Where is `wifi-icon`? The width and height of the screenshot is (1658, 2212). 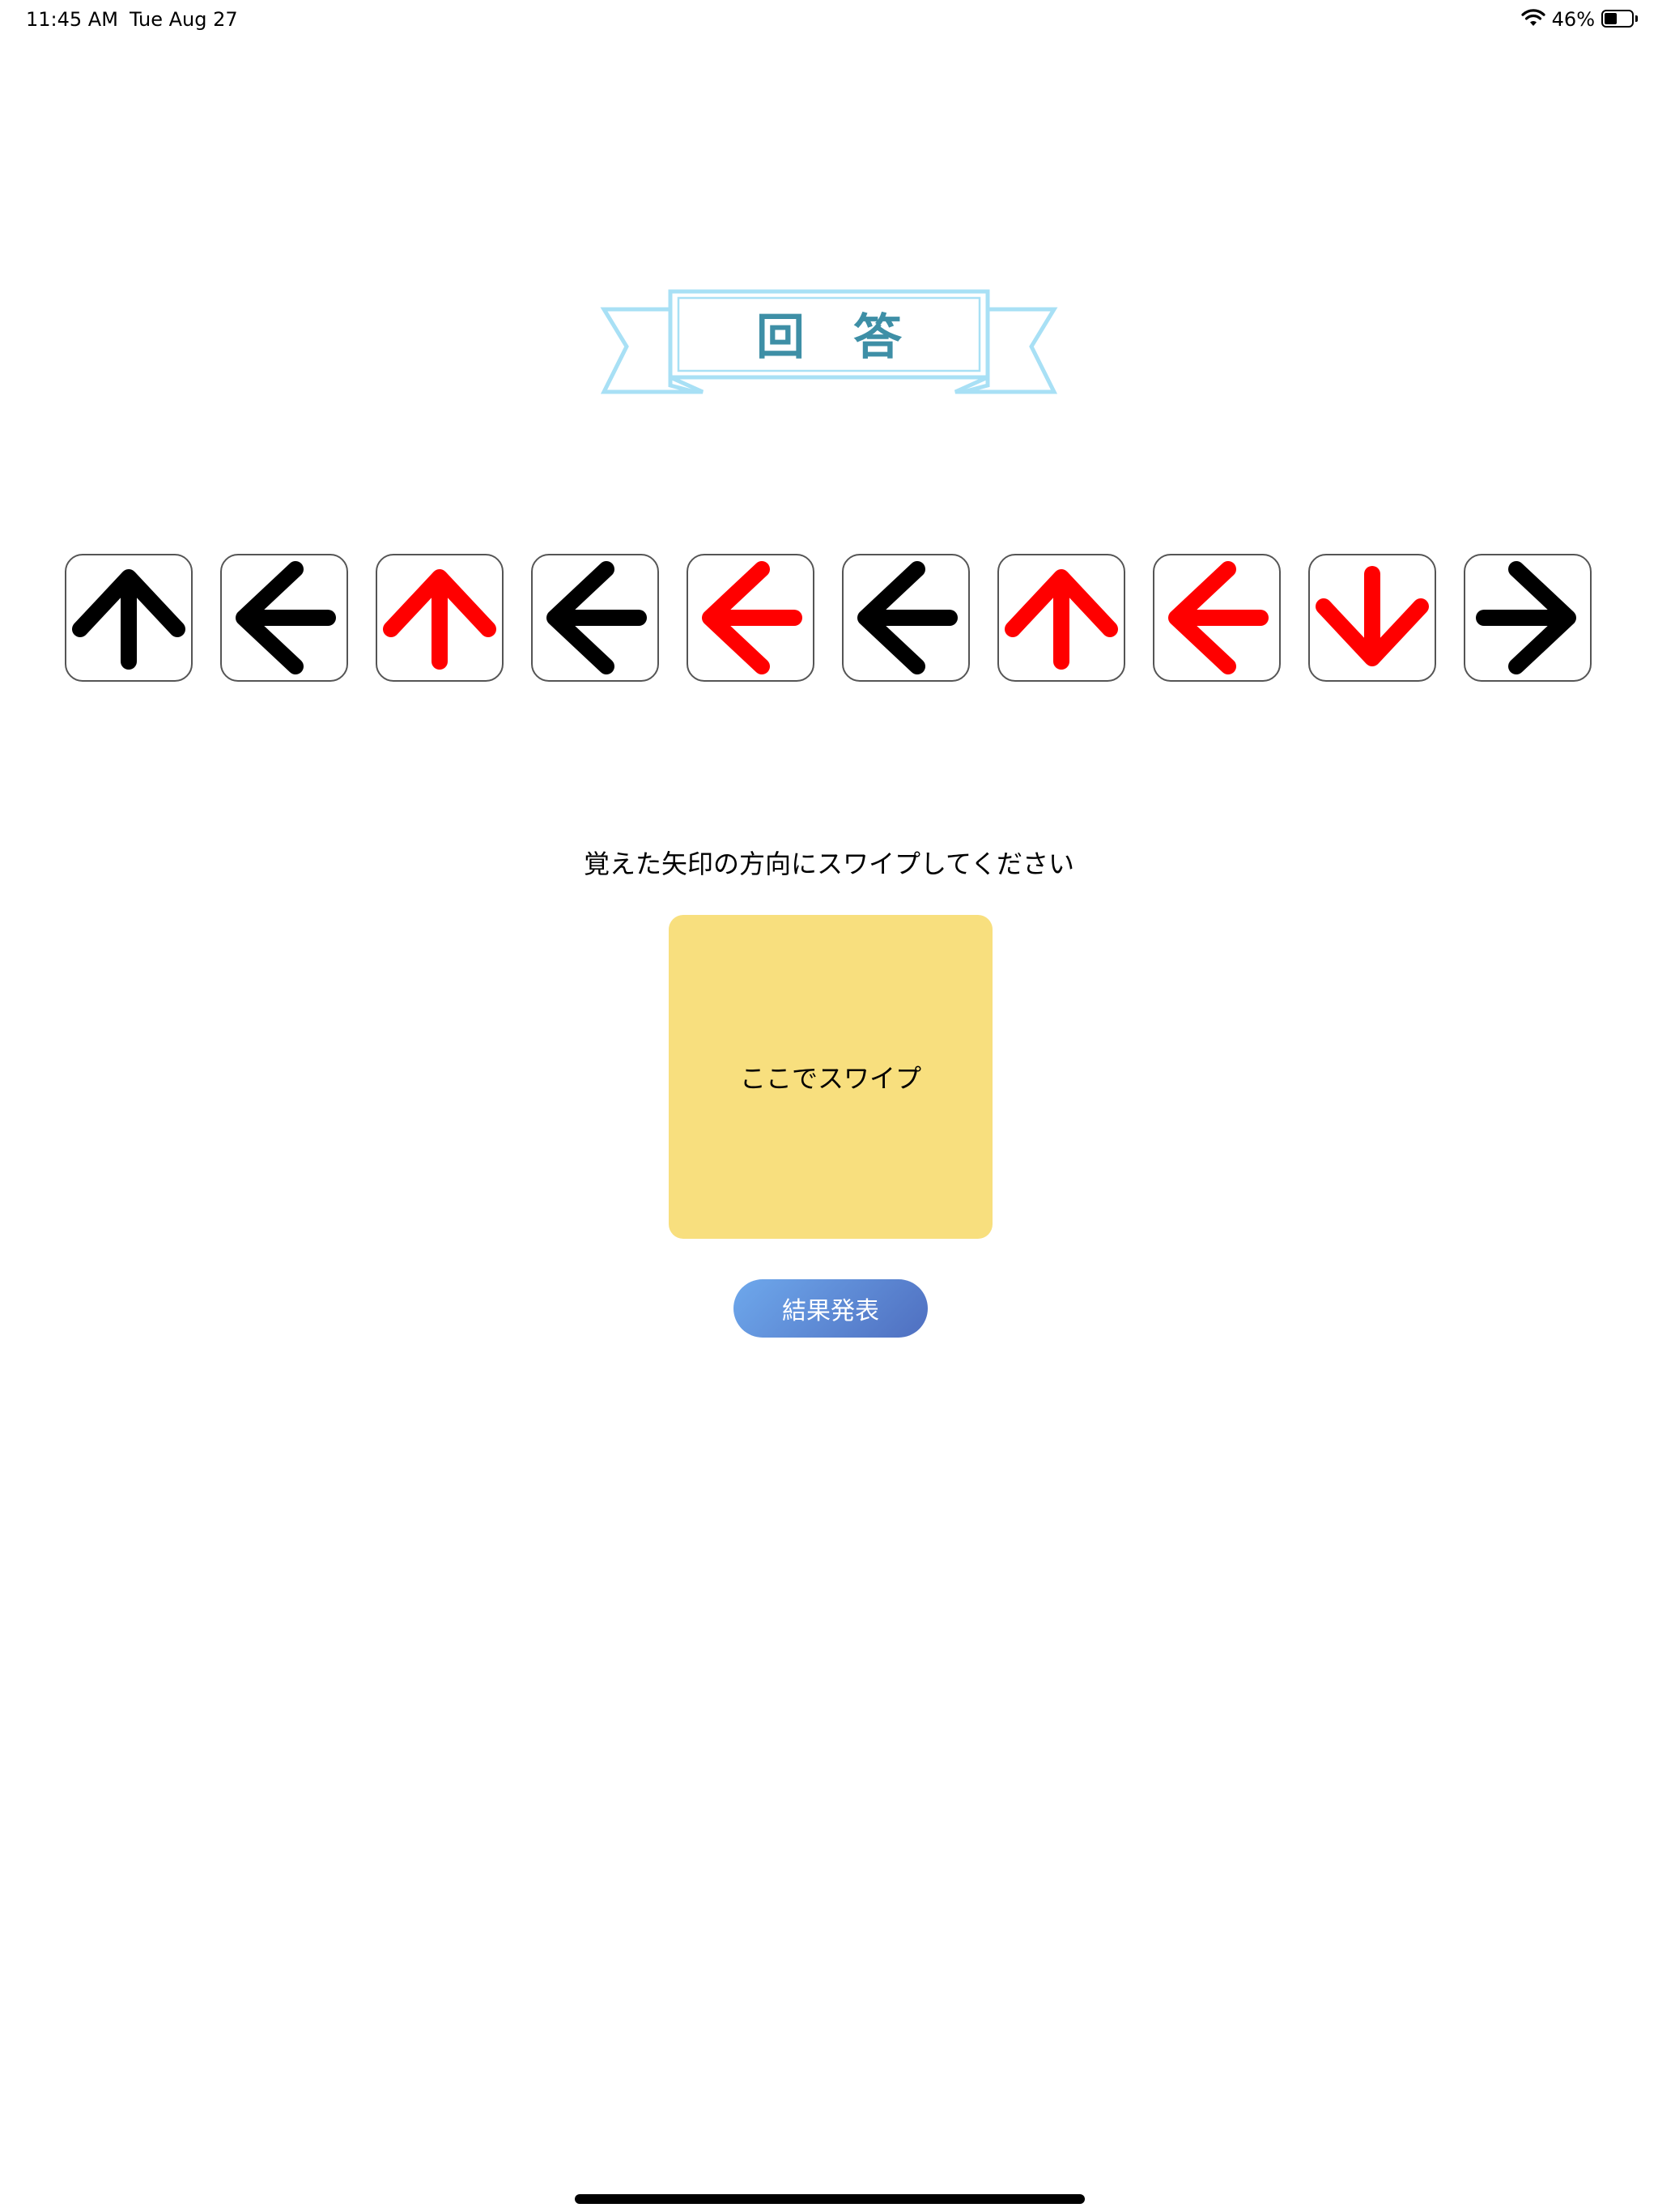
wifi-icon is located at coordinates (1533, 19).